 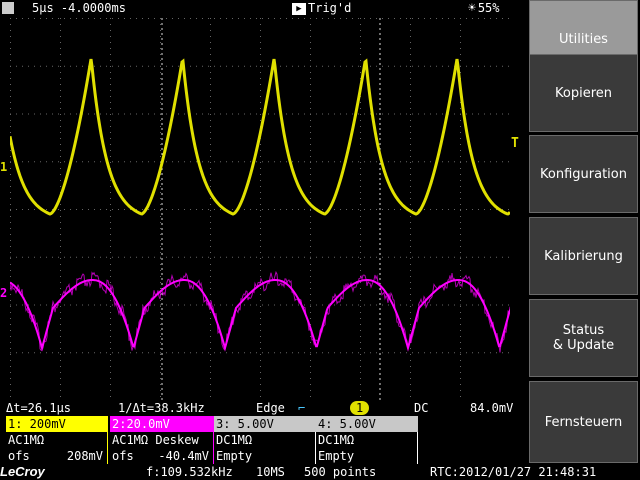 What do you see at coordinates (8, 8) in the screenshot?
I see `menu-icon` at bounding box center [8, 8].